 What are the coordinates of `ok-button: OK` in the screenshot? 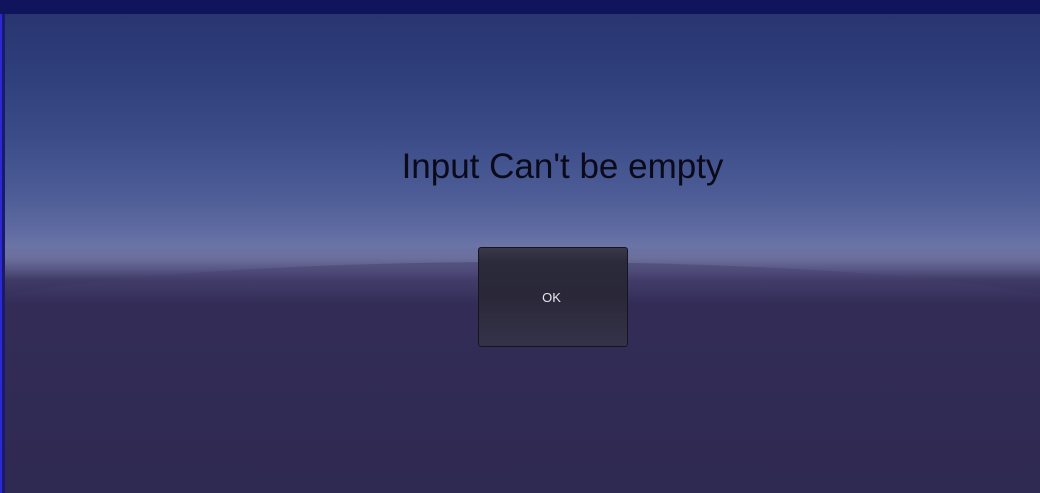 It's located at (553, 297).